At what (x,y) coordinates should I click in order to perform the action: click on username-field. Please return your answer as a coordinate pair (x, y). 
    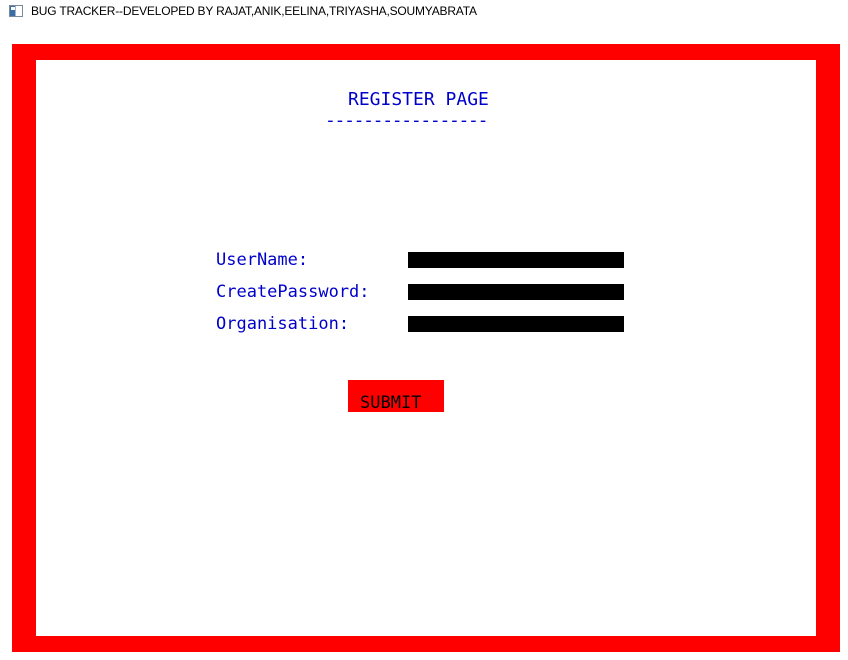
    Looking at the image, I should click on (516, 260).